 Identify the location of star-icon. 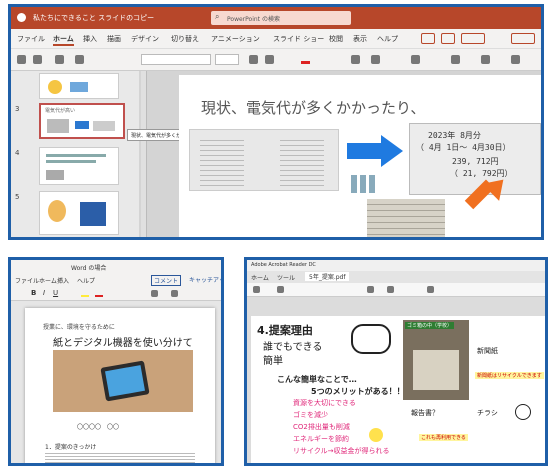
(256, 289).